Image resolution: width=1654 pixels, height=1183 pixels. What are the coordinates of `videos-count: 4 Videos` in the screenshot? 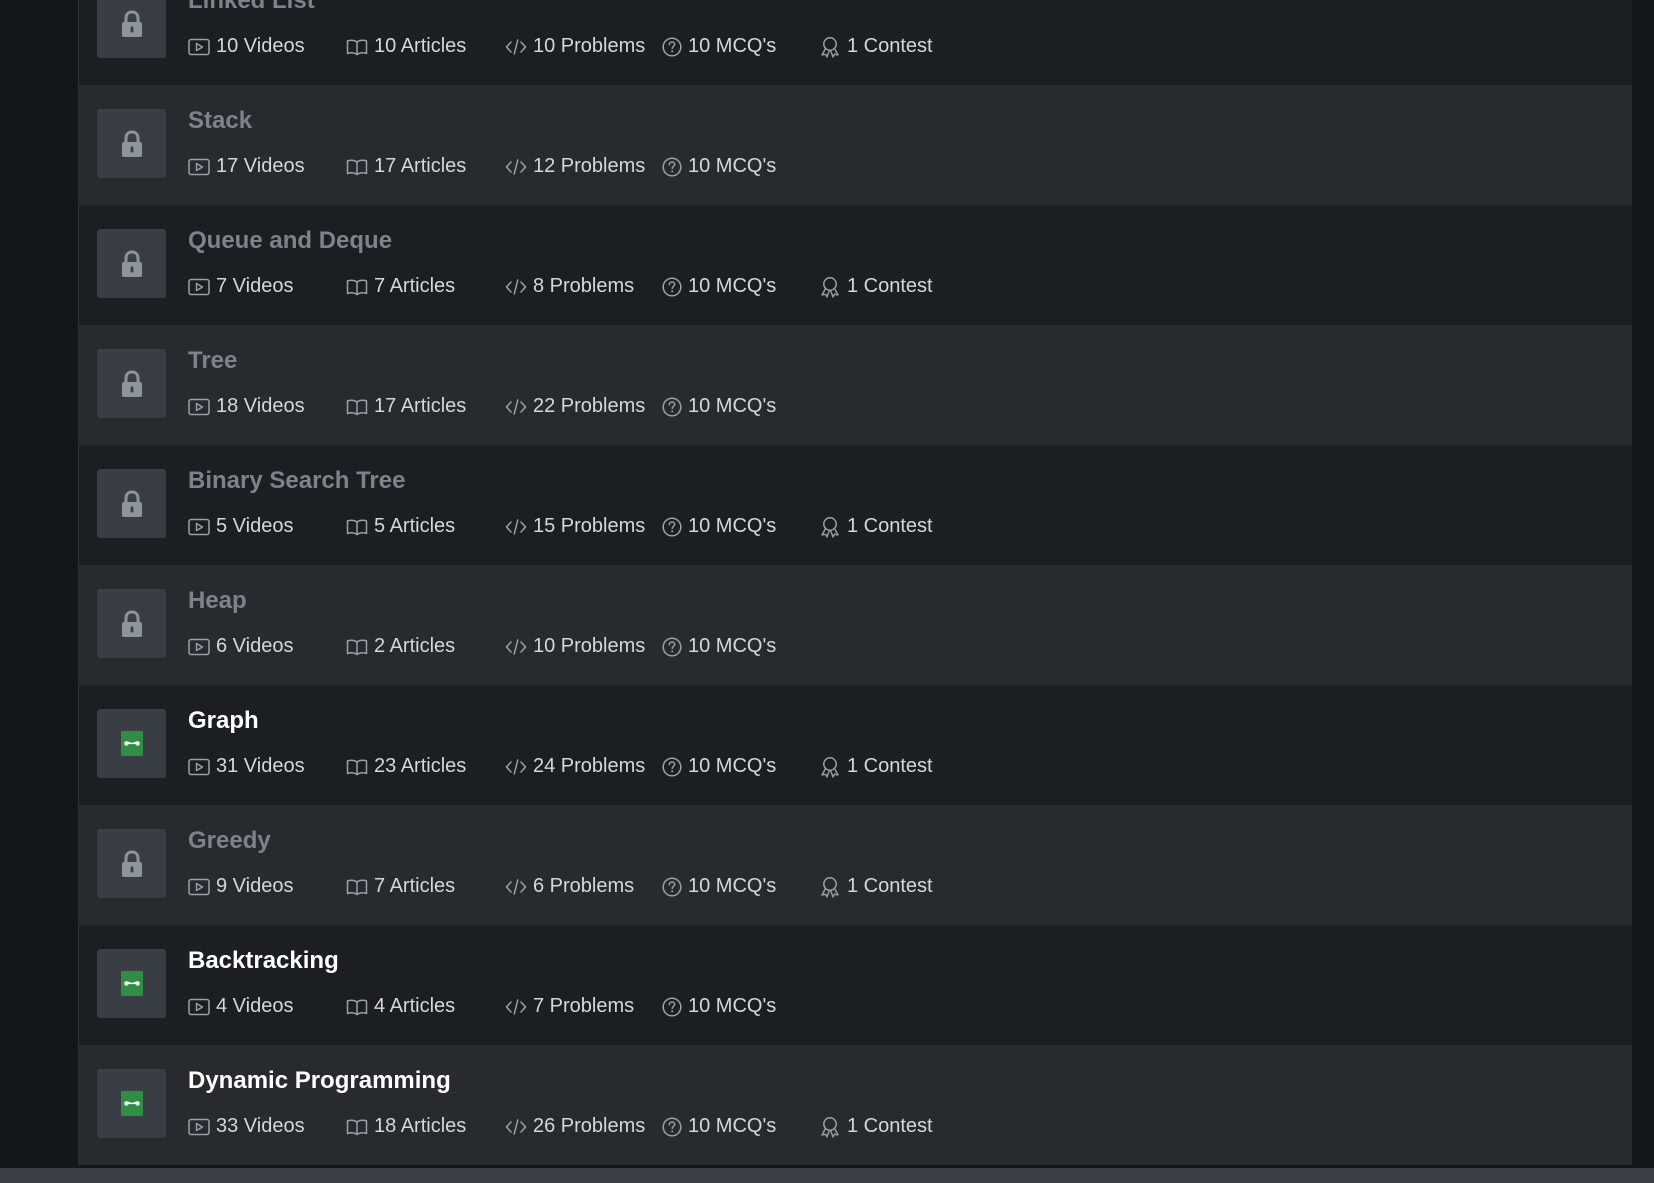 It's located at (240, 1006).